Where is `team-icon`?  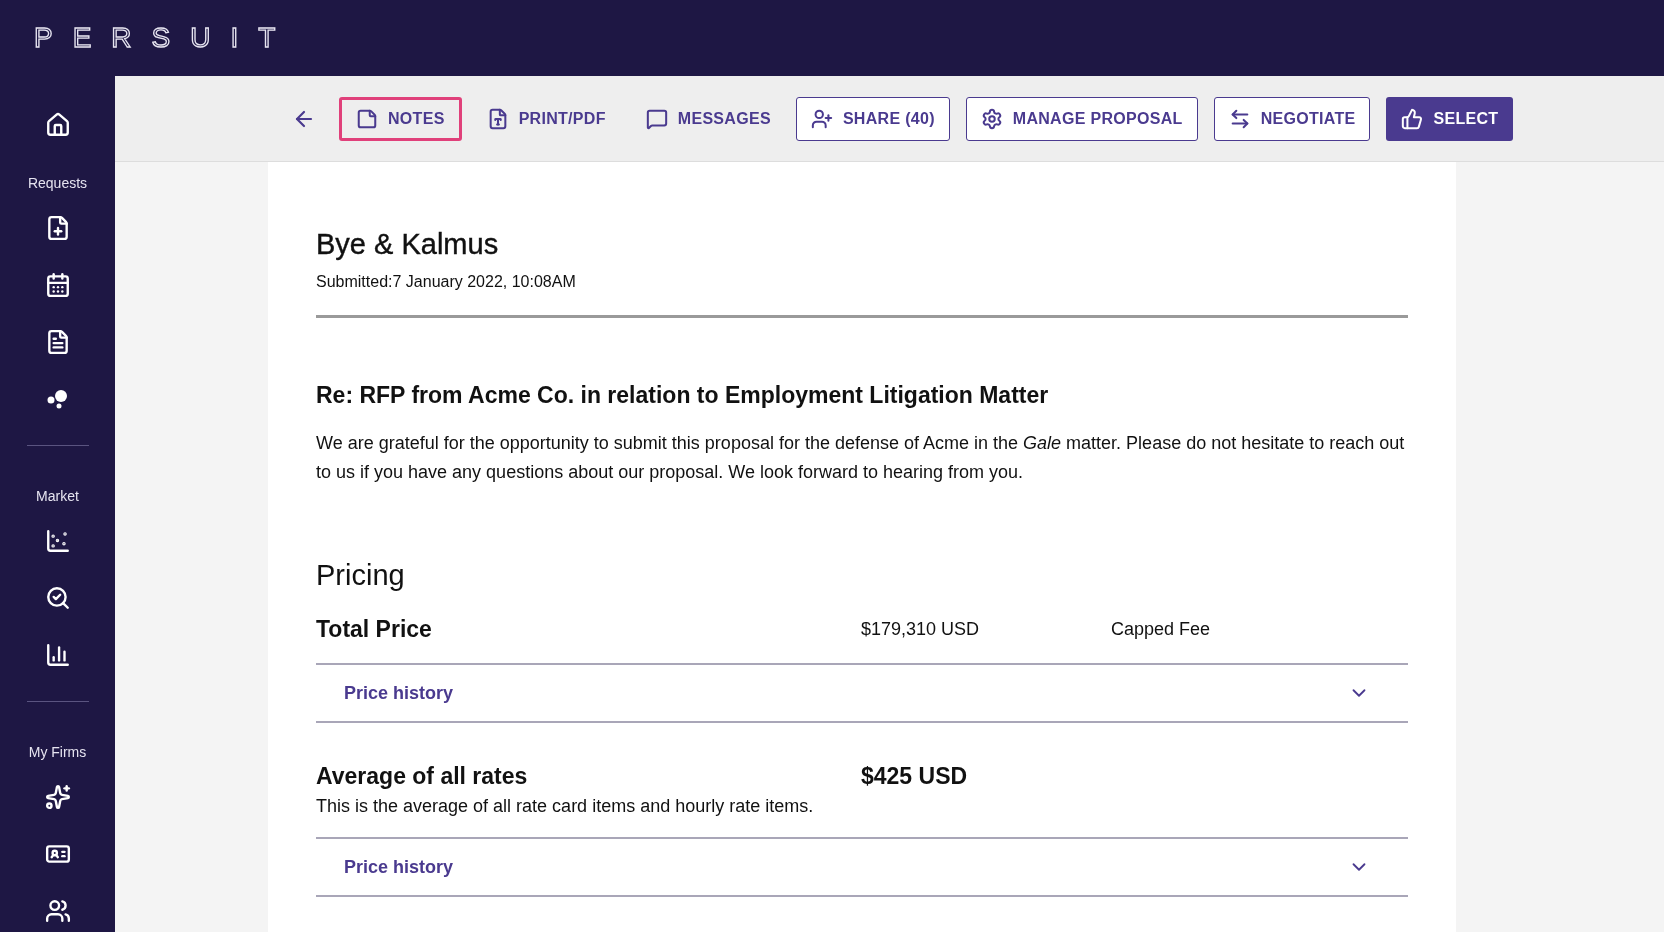
team-icon is located at coordinates (57, 910).